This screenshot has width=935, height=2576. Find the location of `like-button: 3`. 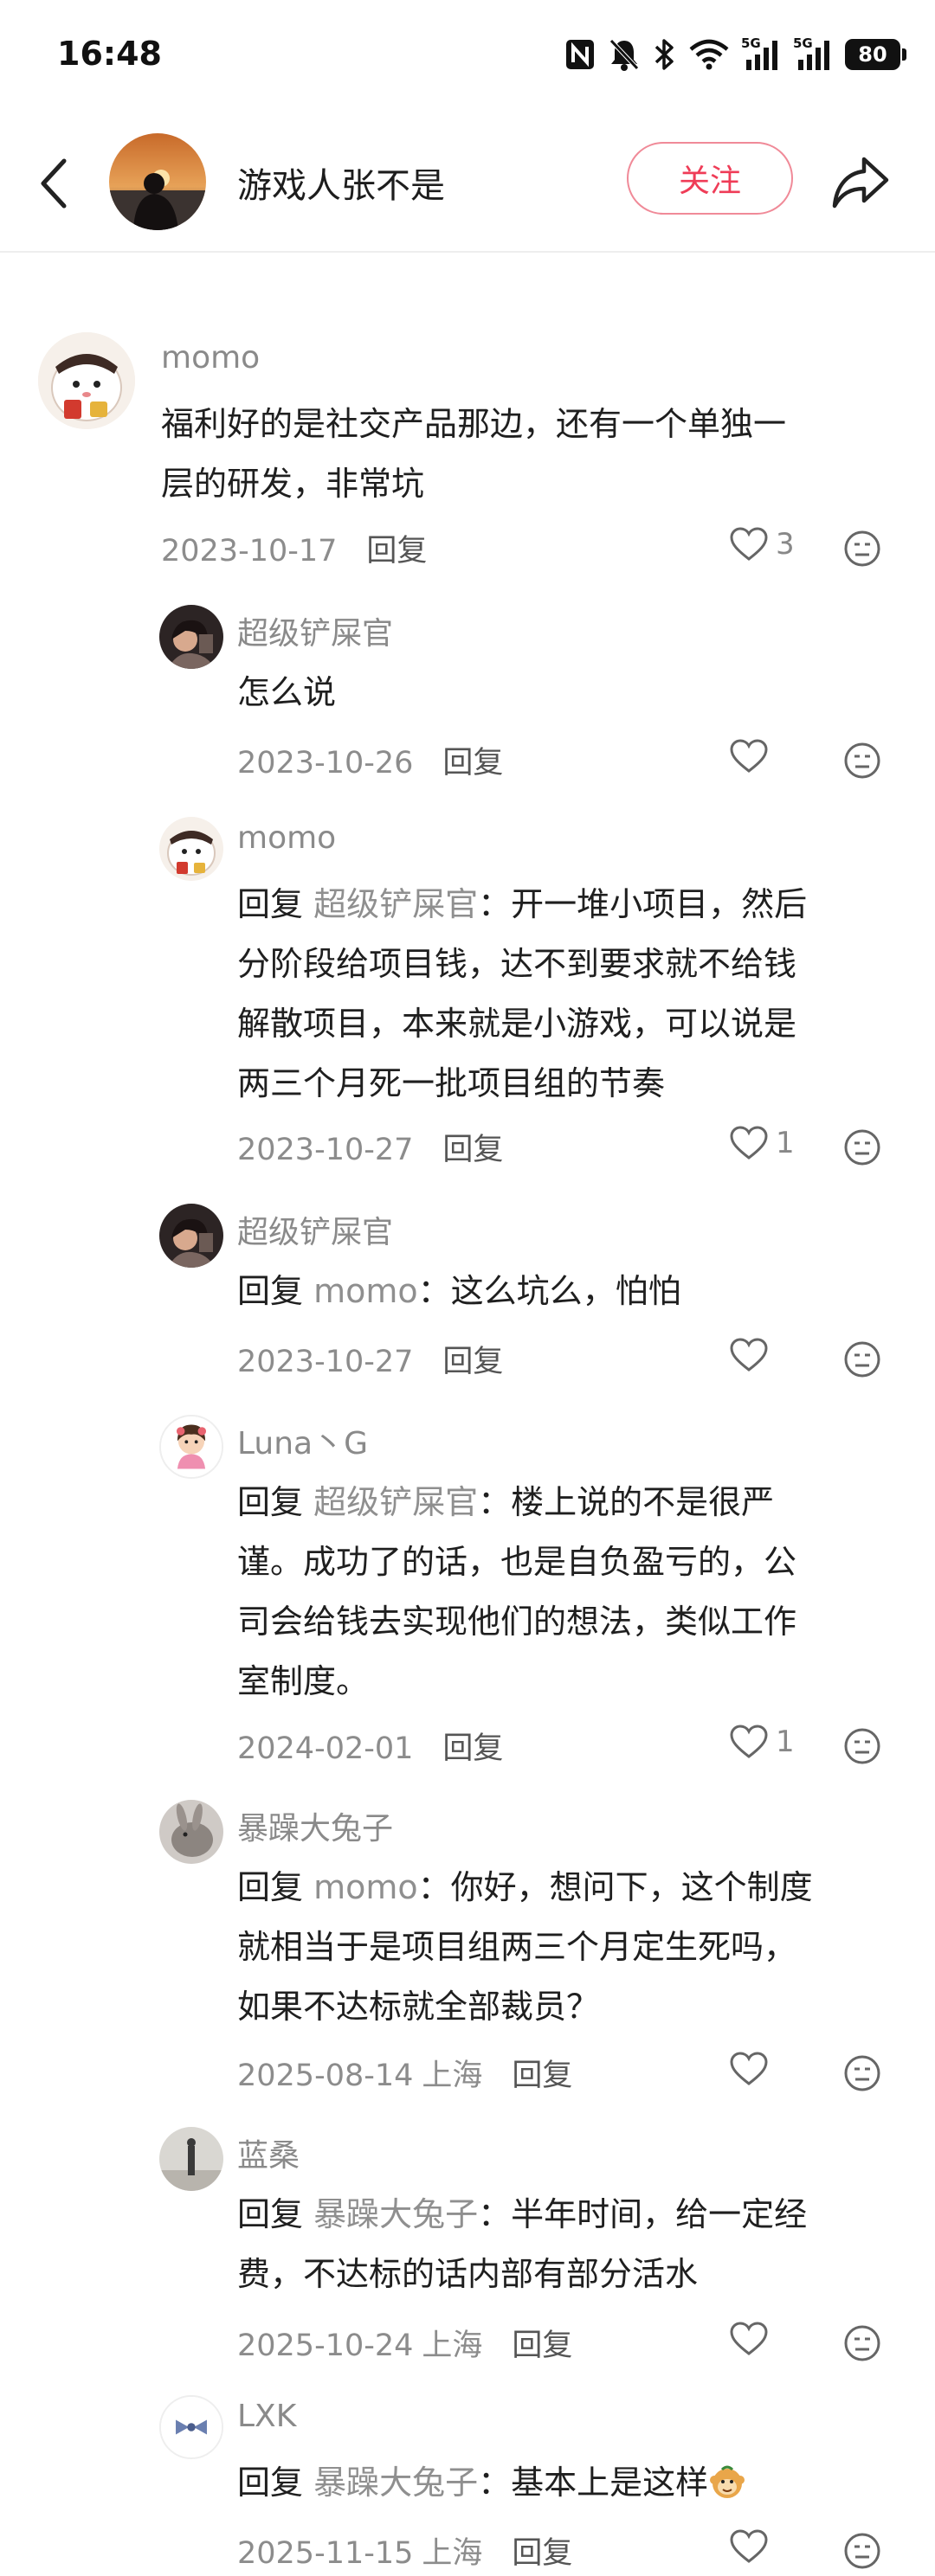

like-button: 3 is located at coordinates (762, 544).